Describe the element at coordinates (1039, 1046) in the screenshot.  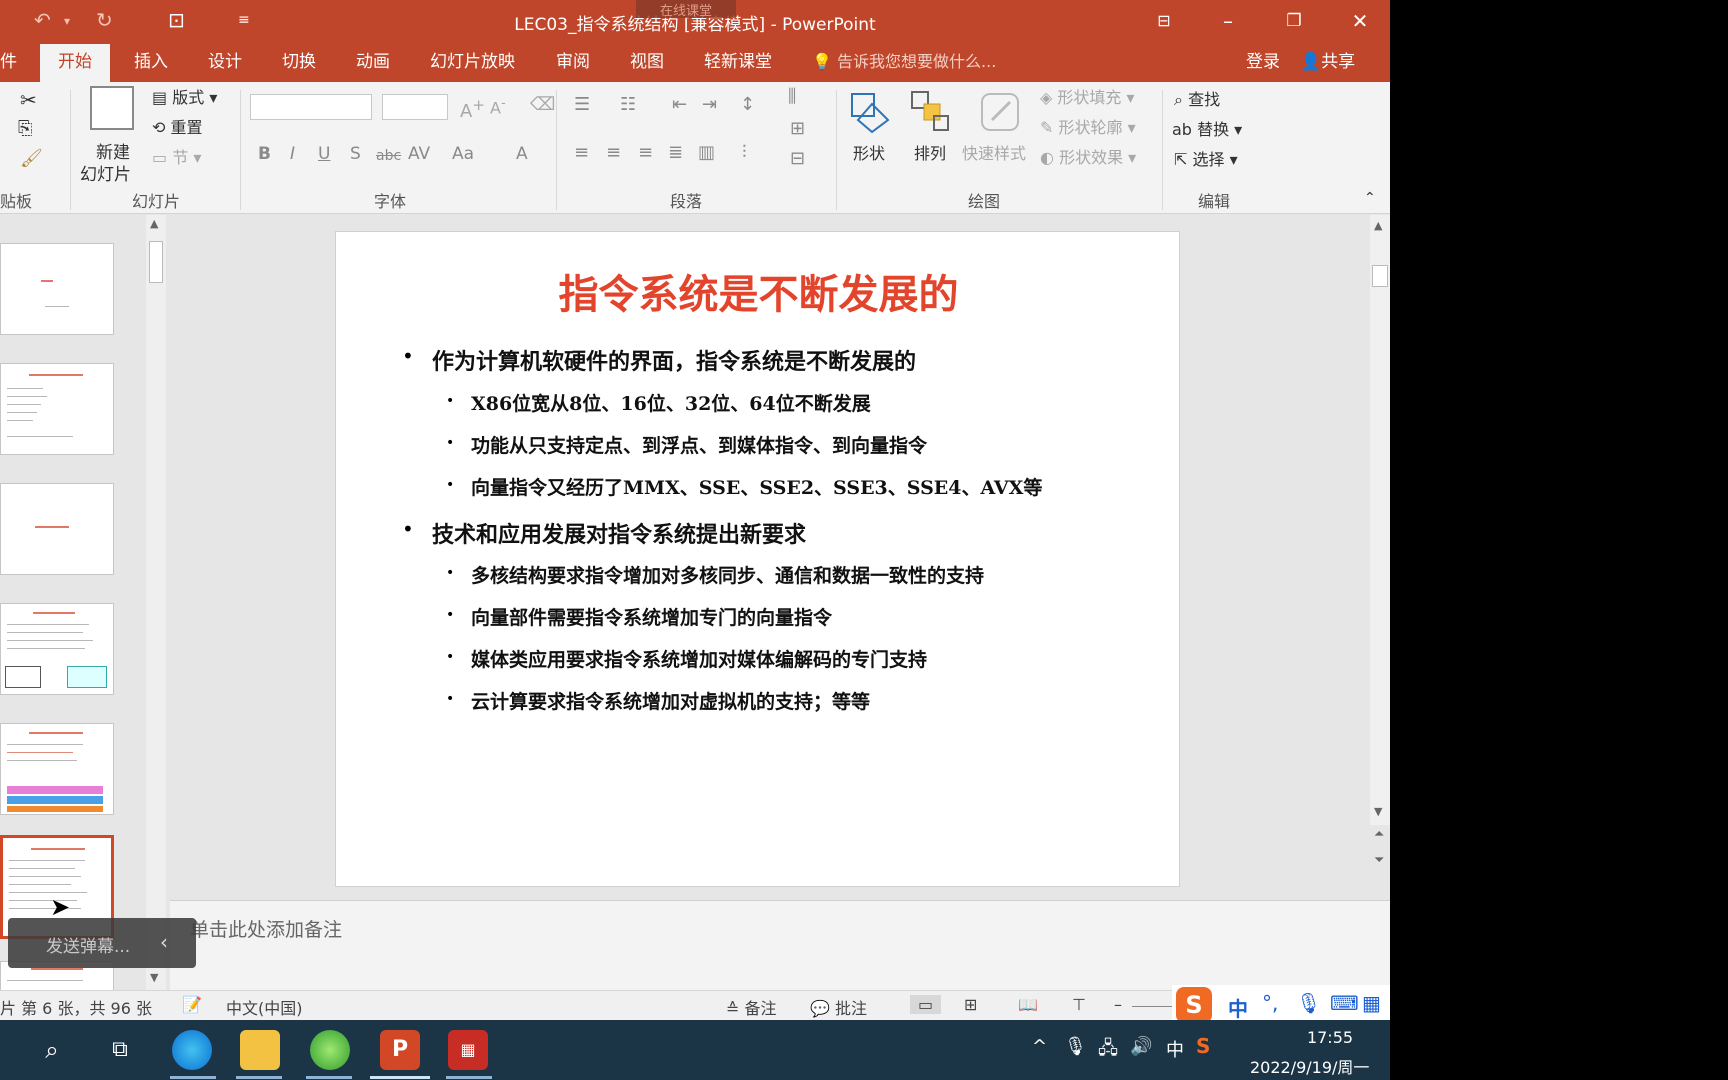
I see `show-hidden-icons-icon: ^` at that location.